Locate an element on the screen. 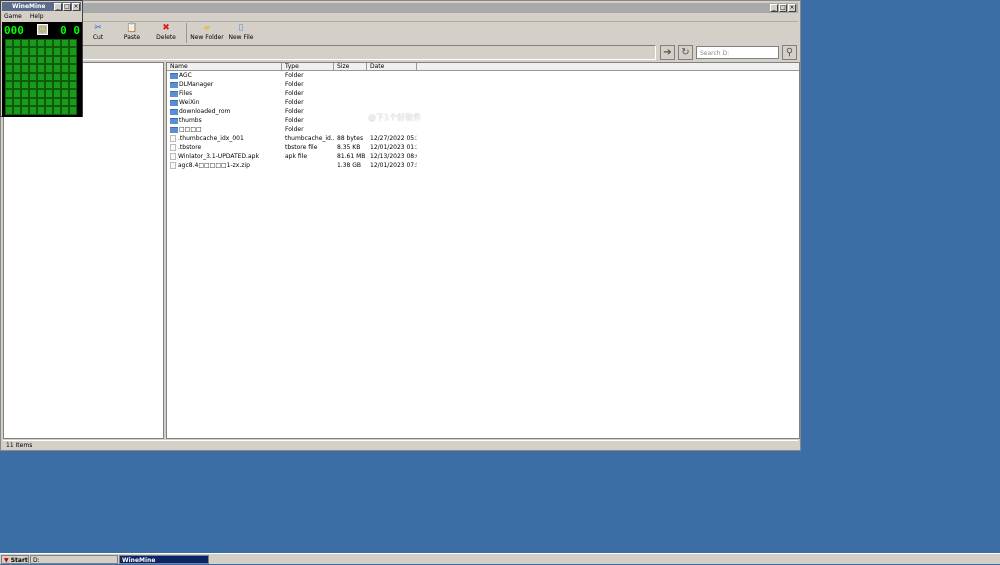 Image resolution: width=1000 pixels, height=565 pixels. title-bar: _ □ × is located at coordinates (400, 8).